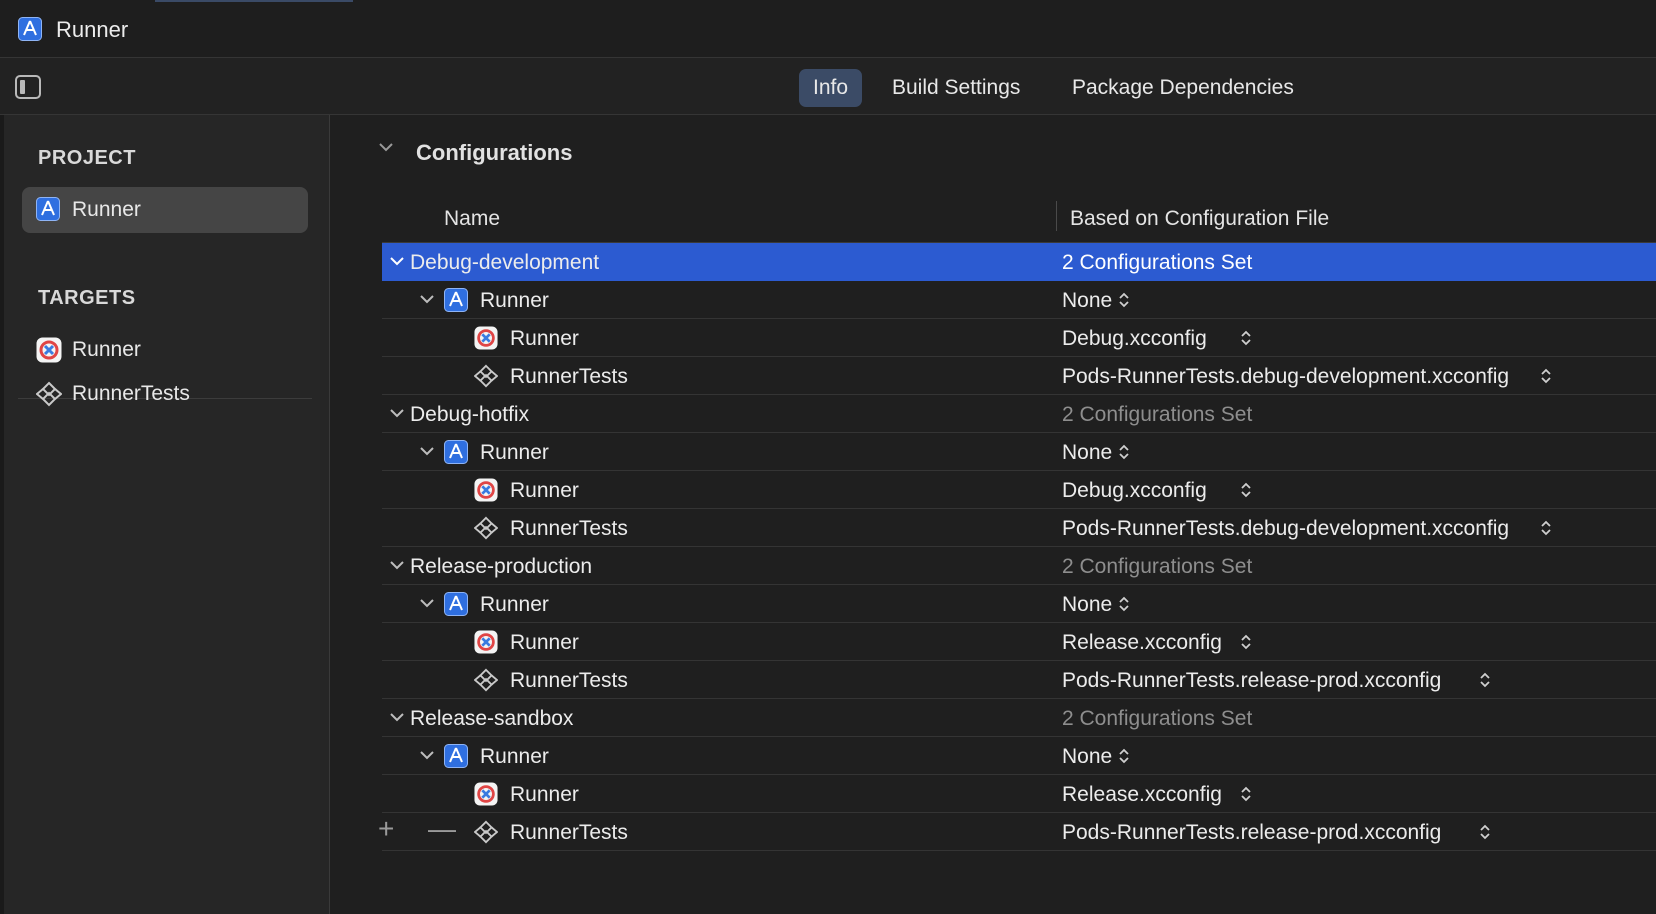 This screenshot has height=914, width=1656. Describe the element at coordinates (492, 718) in the screenshot. I see `config-row-name: Release-sandbox` at that location.